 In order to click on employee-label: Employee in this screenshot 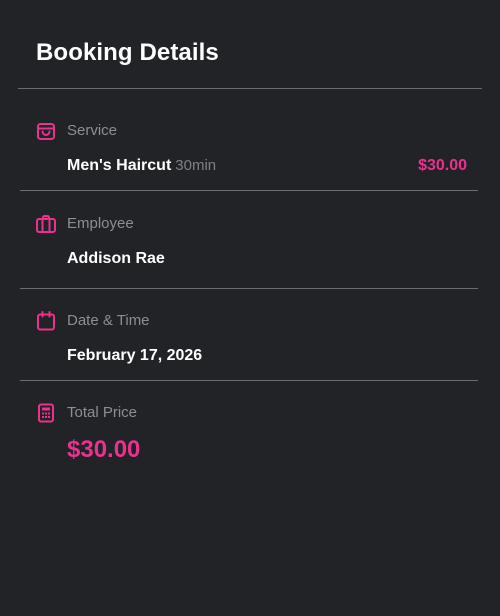, I will do `click(100, 223)`.